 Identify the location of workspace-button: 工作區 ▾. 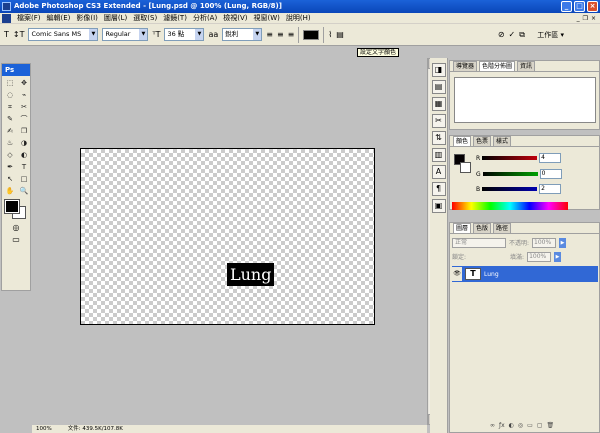
(550, 35).